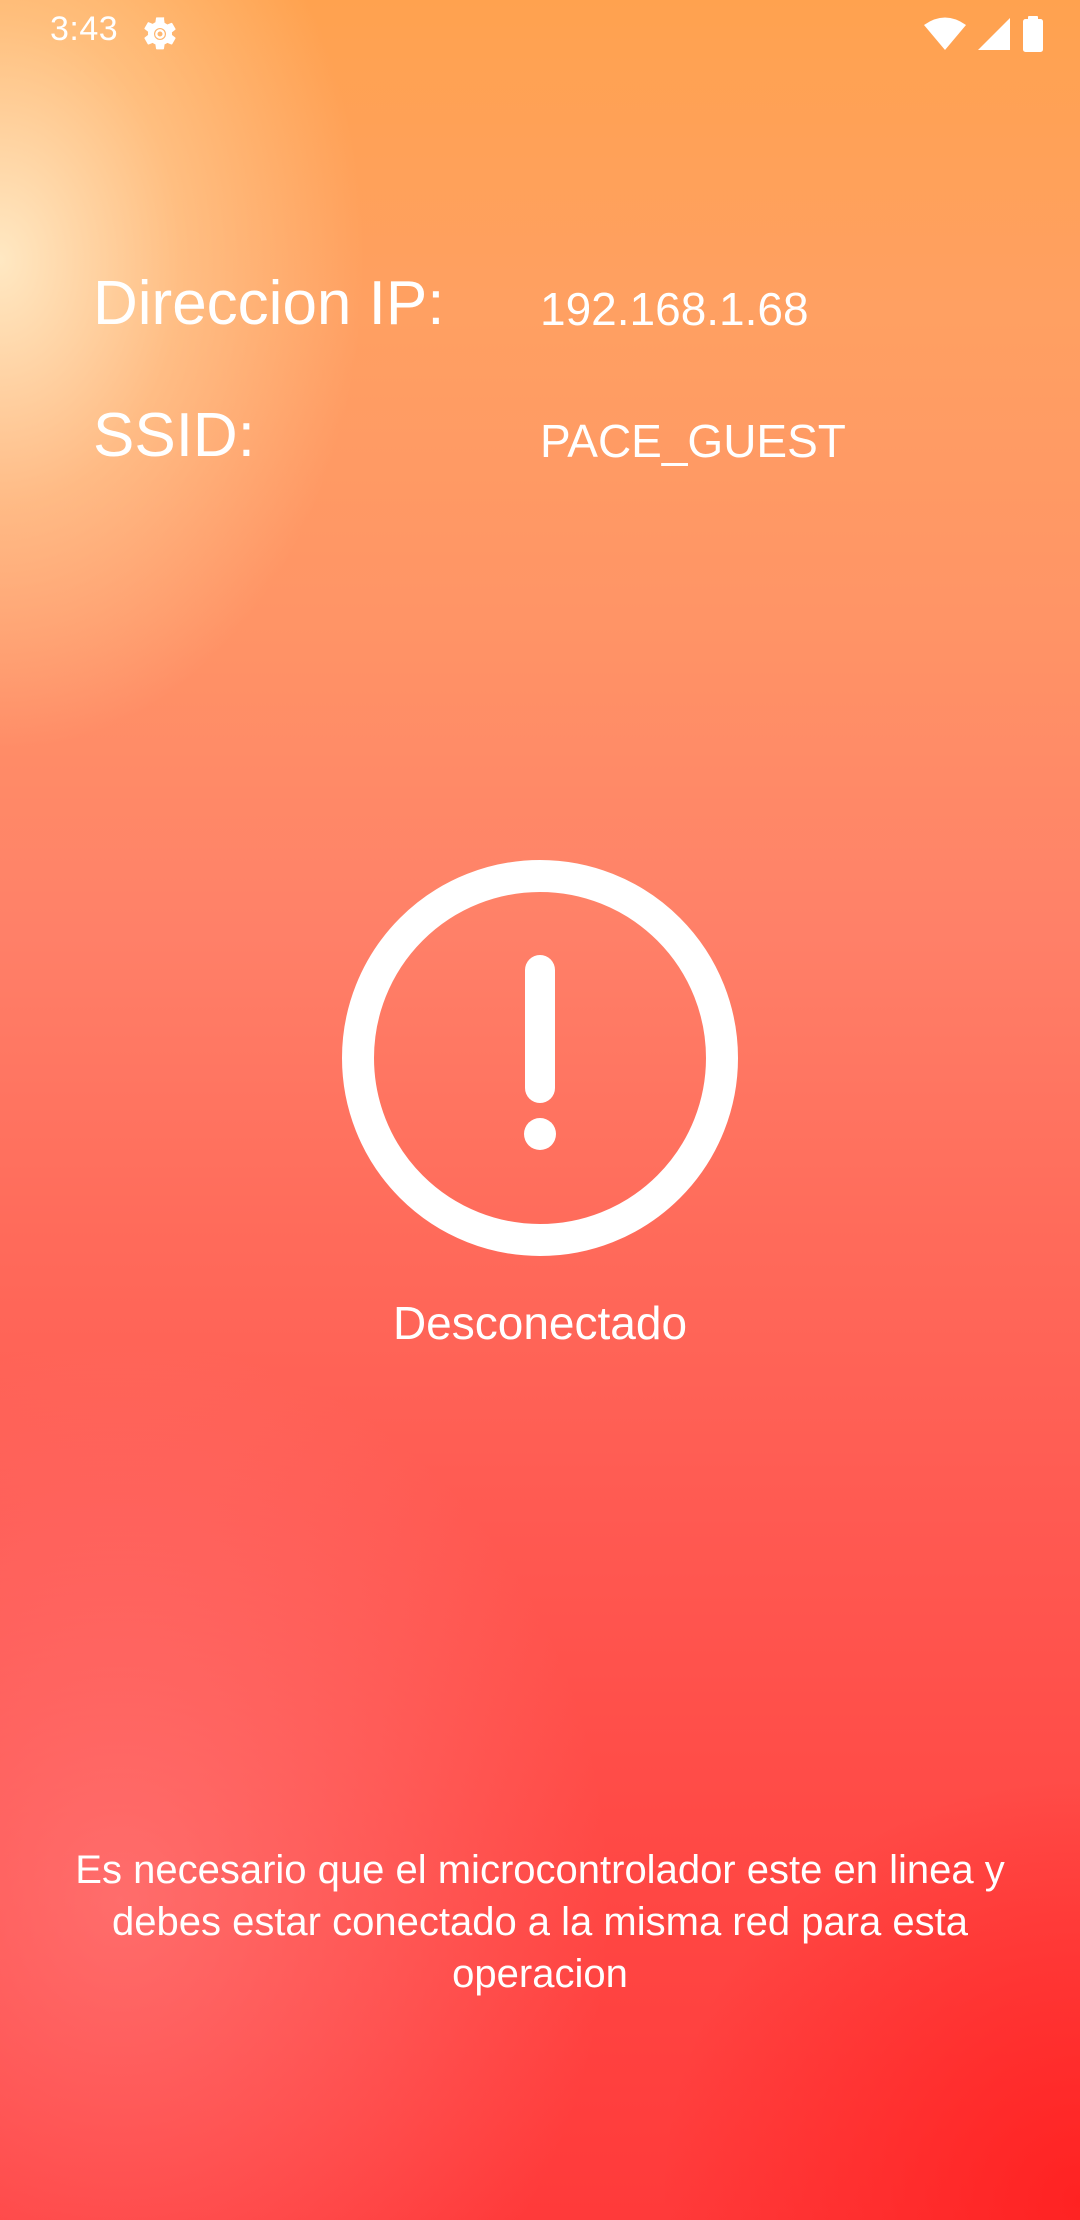  Describe the element at coordinates (540, 1058) in the screenshot. I see `alert-circle-icon` at that location.